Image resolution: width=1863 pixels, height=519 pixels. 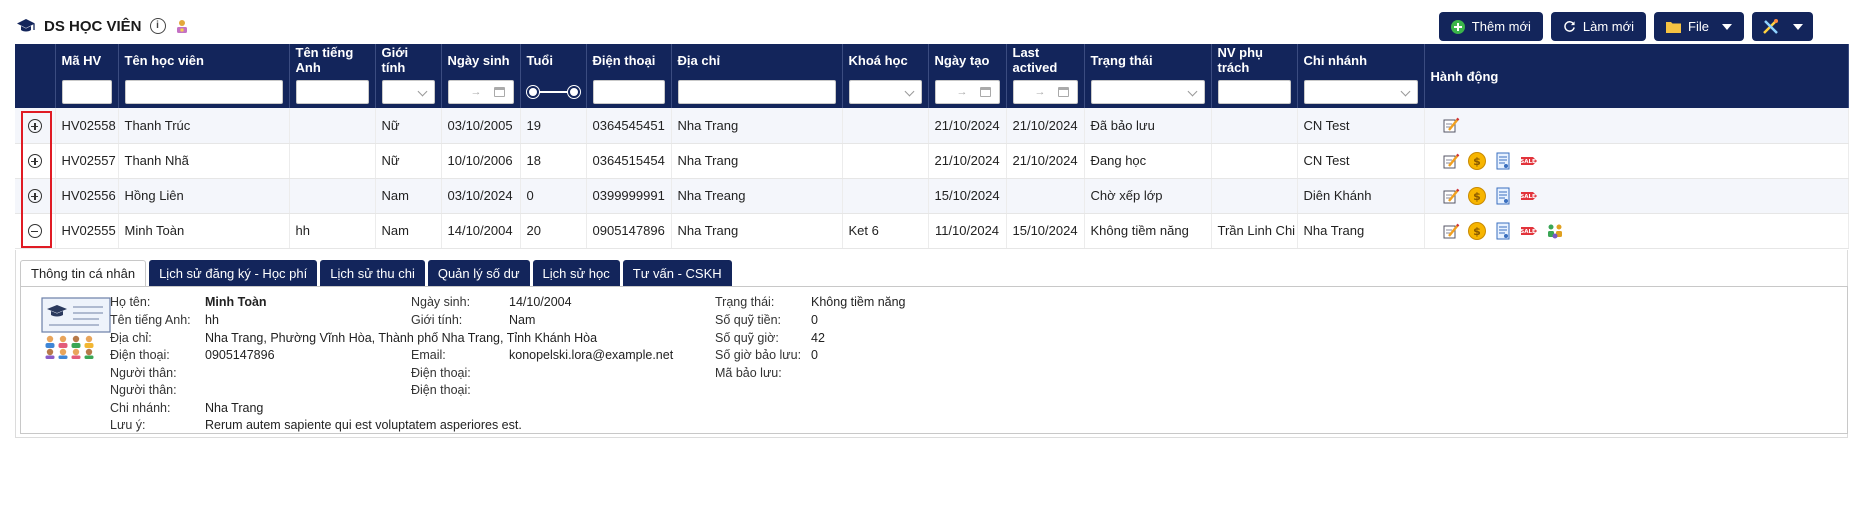 What do you see at coordinates (757, 196) in the screenshot?
I see `cell-address: Nha Treang` at bounding box center [757, 196].